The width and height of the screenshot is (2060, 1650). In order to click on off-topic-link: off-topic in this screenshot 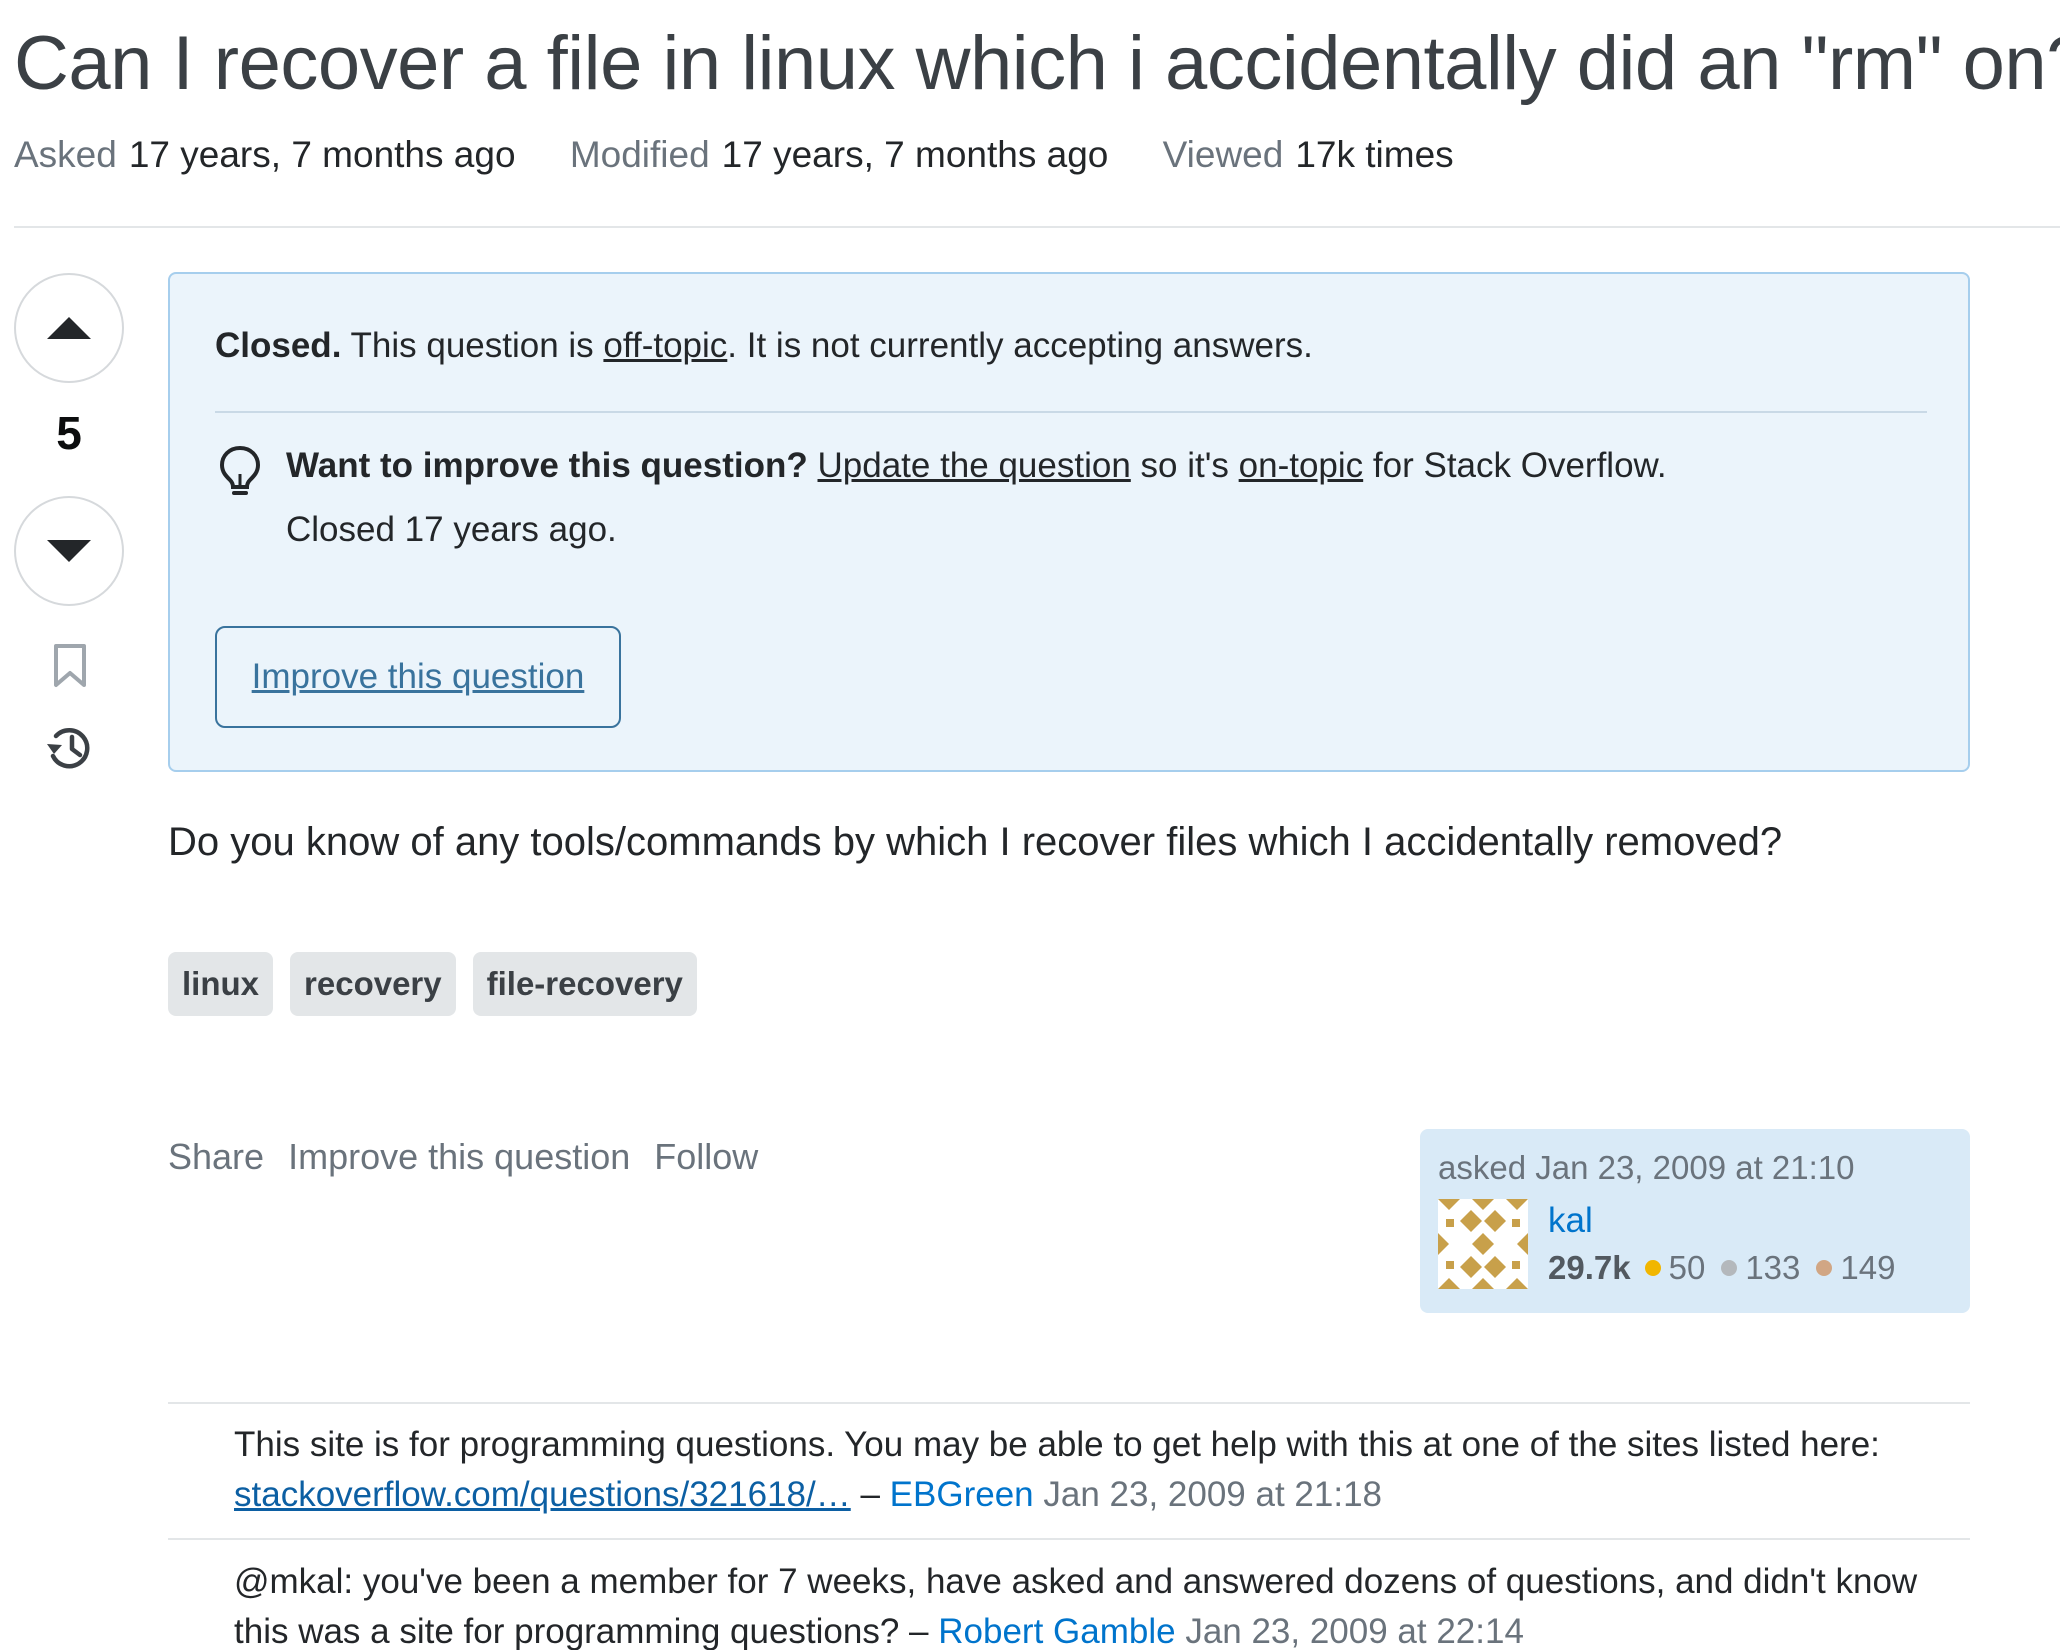, I will do `click(665, 345)`.